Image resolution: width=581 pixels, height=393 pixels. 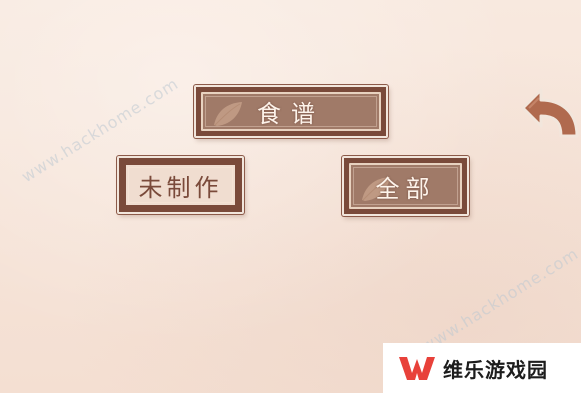 I want to click on all-plaque-inner: 全部, so click(x=405, y=186).